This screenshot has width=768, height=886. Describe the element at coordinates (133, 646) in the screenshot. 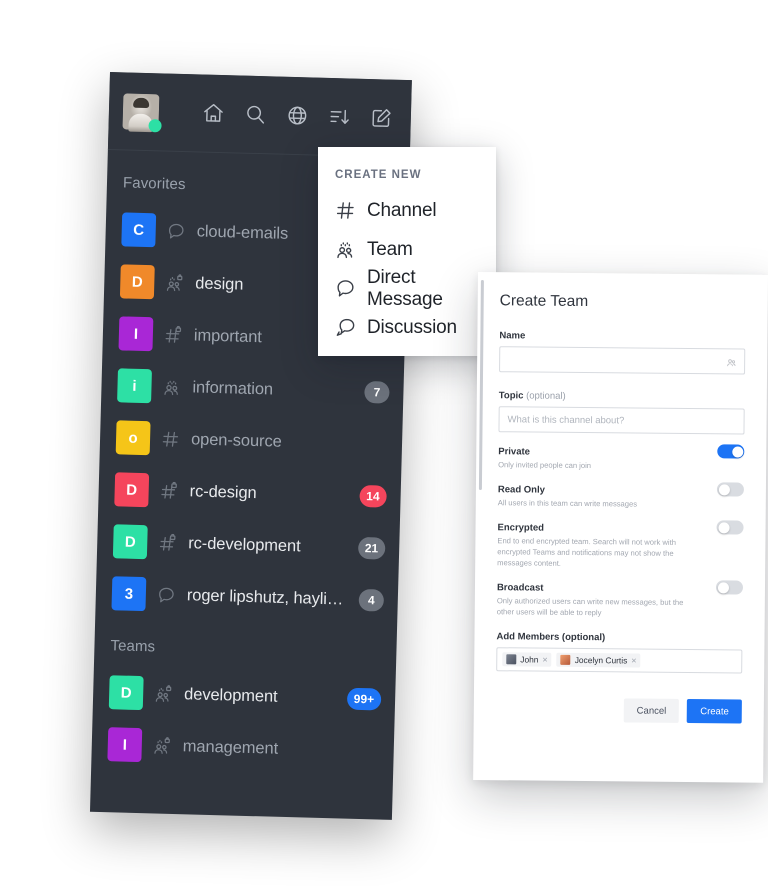

I see `sidebar-section-title: Teams` at that location.